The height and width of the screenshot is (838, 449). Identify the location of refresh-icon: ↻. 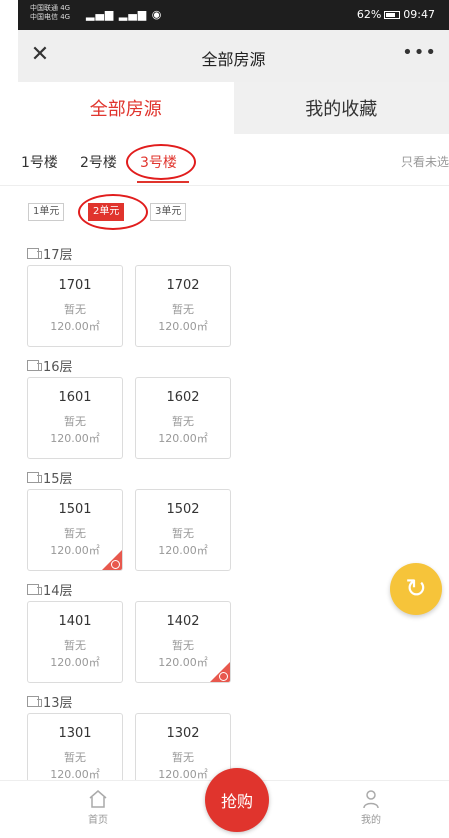
(416, 589).